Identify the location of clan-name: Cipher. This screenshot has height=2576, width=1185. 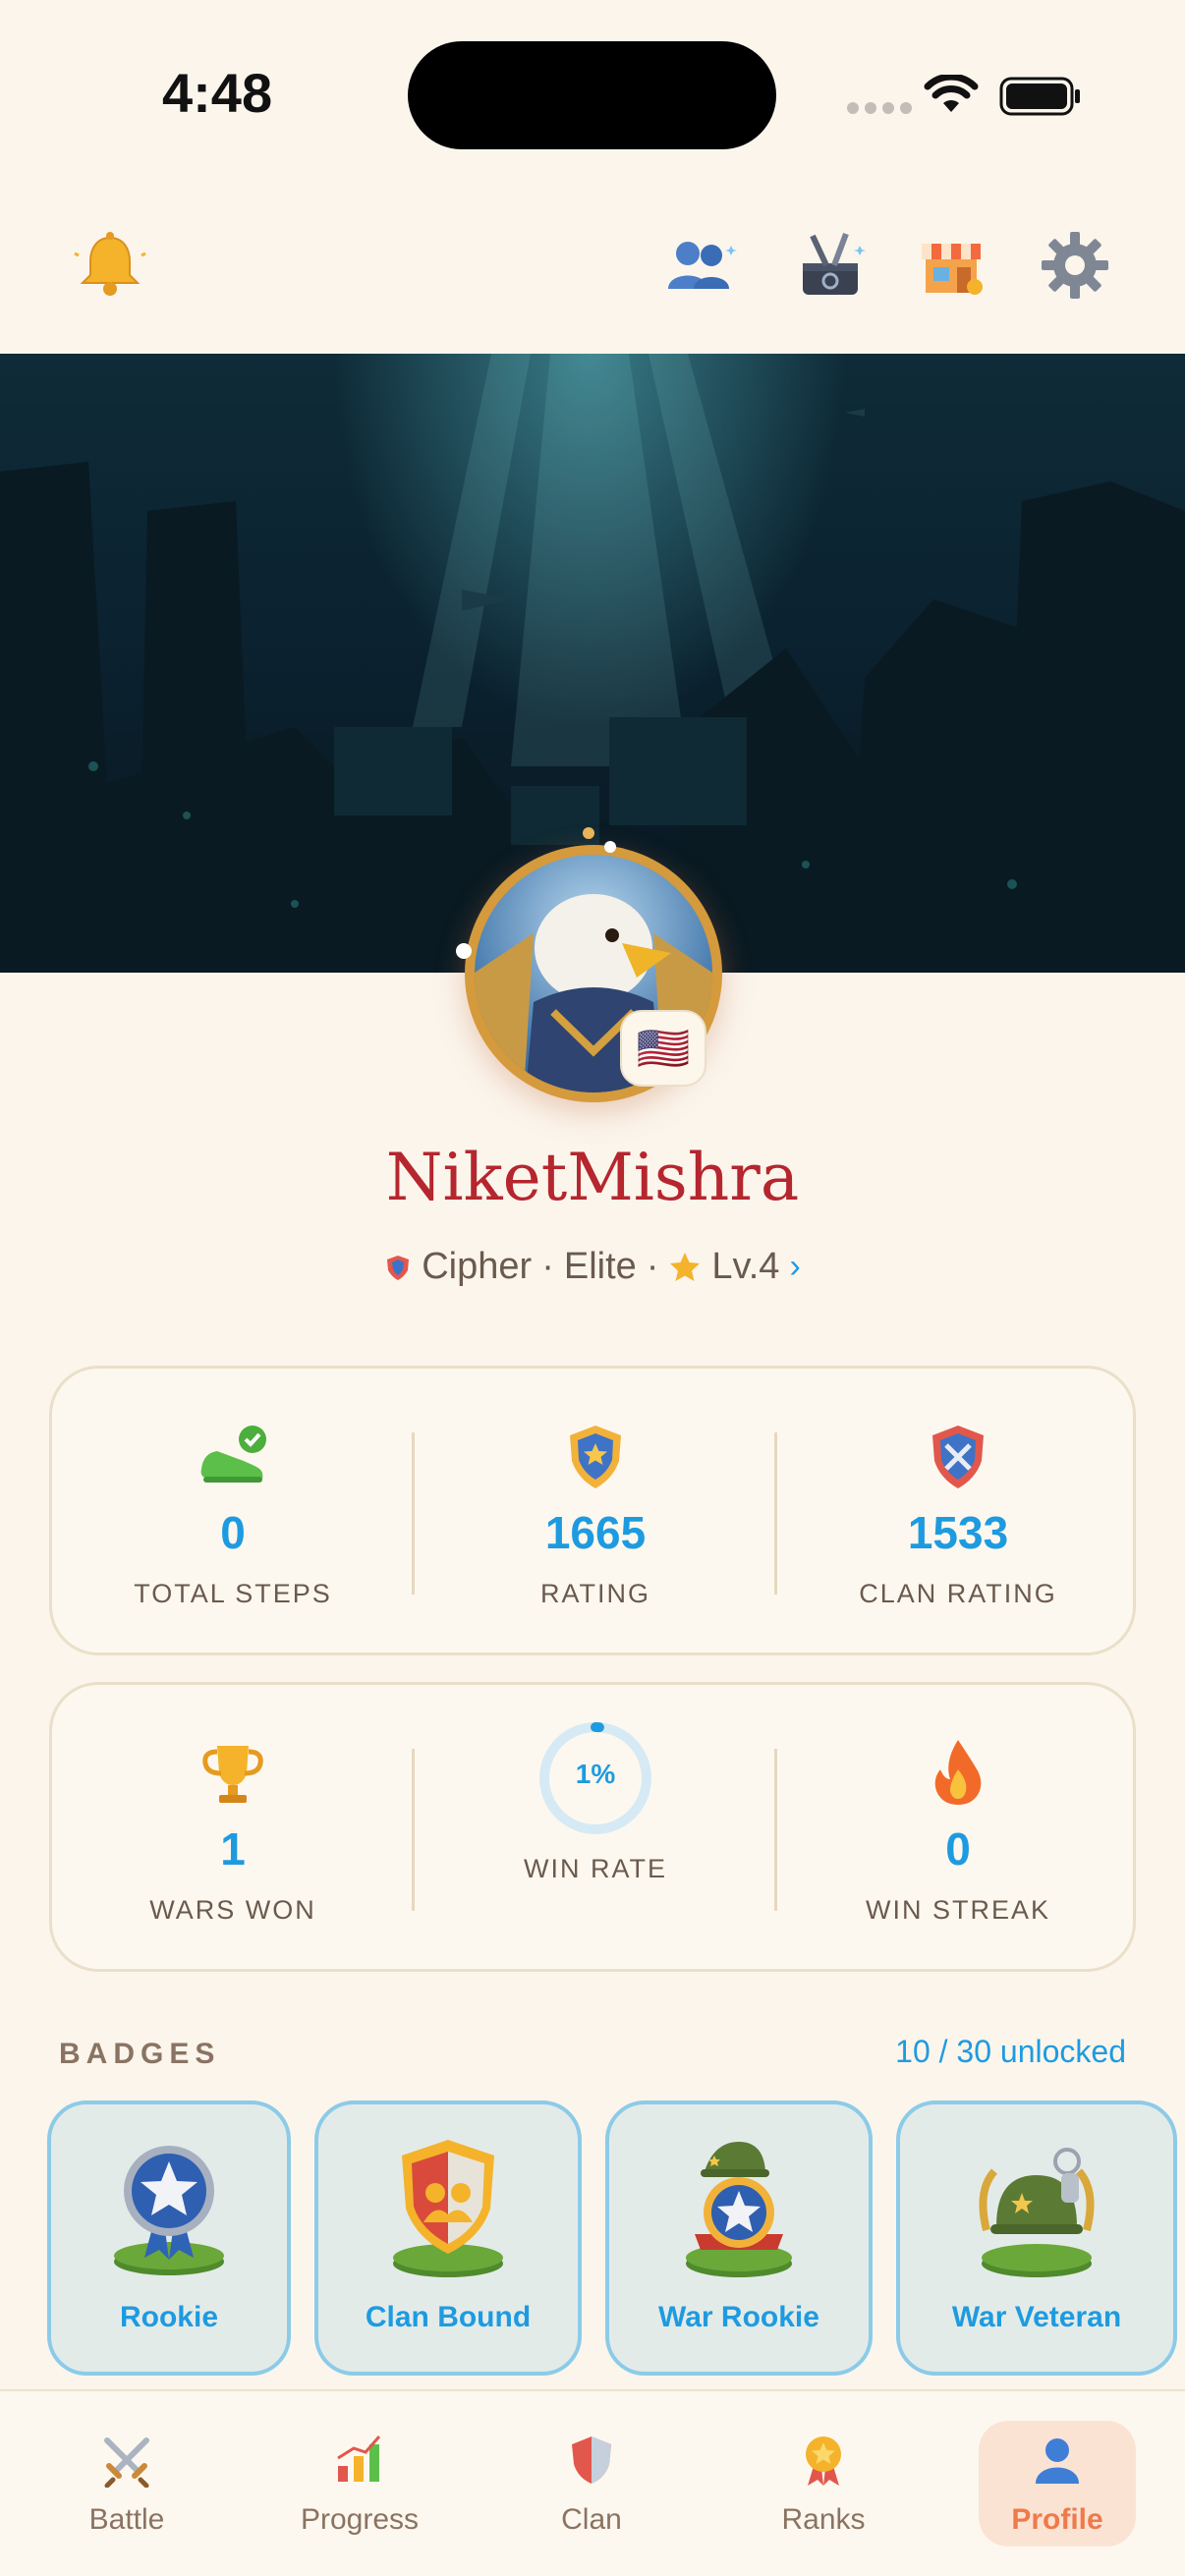
(478, 1266).